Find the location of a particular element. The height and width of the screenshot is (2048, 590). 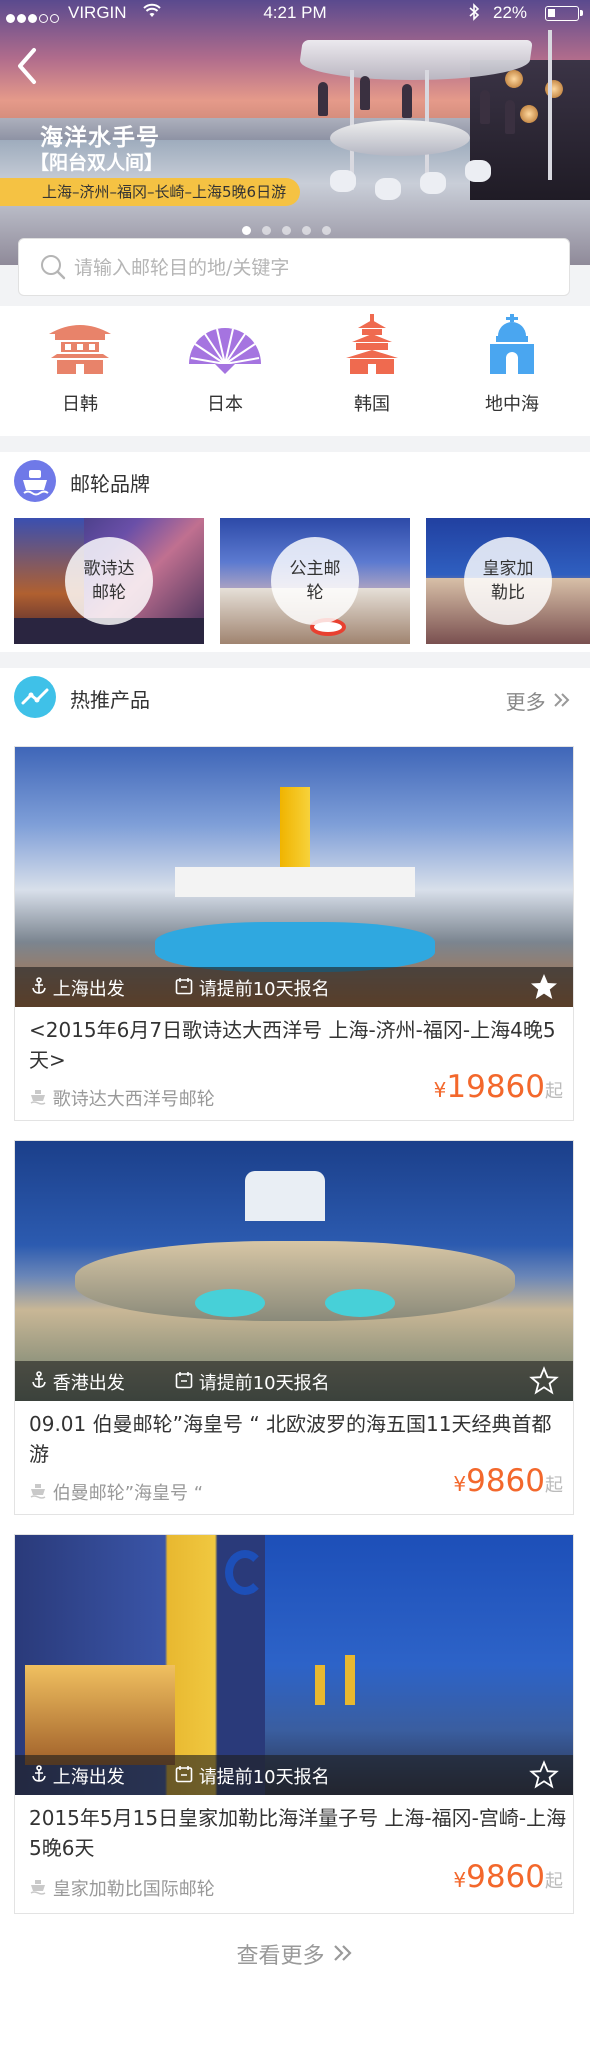

brand-card-royal: 皇家加勒比 is located at coordinates (508, 581).